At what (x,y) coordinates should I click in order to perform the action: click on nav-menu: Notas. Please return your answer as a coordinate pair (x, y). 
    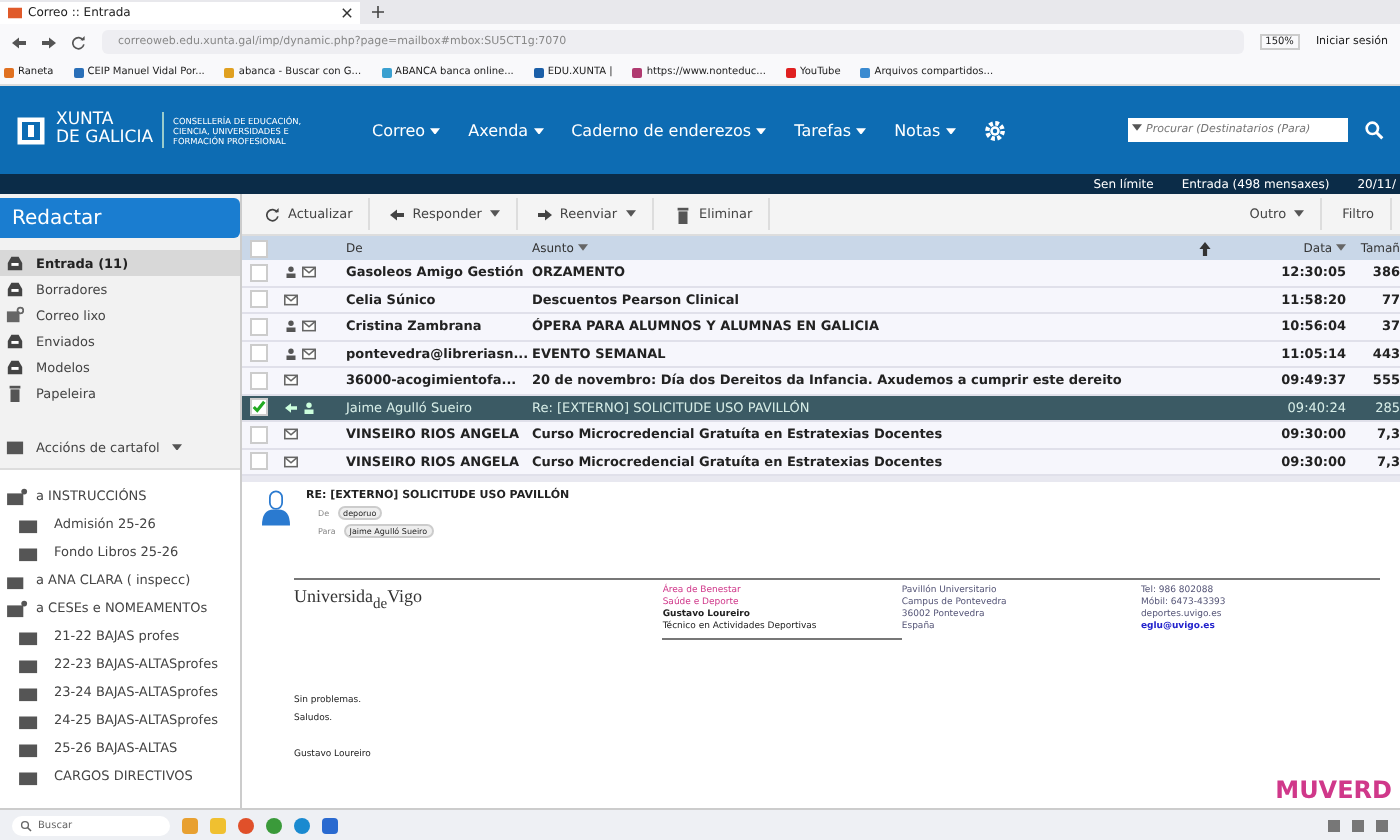
    Looking at the image, I should click on (925, 130).